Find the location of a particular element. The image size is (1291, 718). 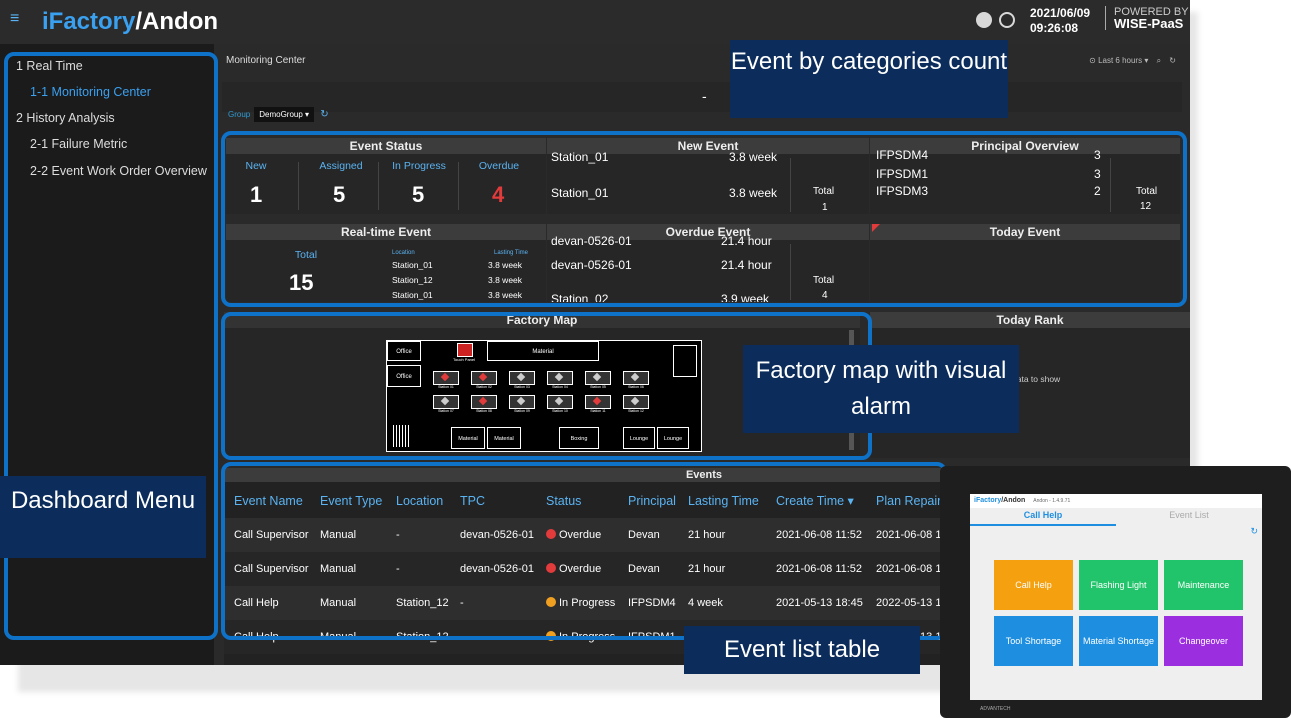

group-selector: Group DemoGroup ▾ ↻ is located at coordinates (278, 114).